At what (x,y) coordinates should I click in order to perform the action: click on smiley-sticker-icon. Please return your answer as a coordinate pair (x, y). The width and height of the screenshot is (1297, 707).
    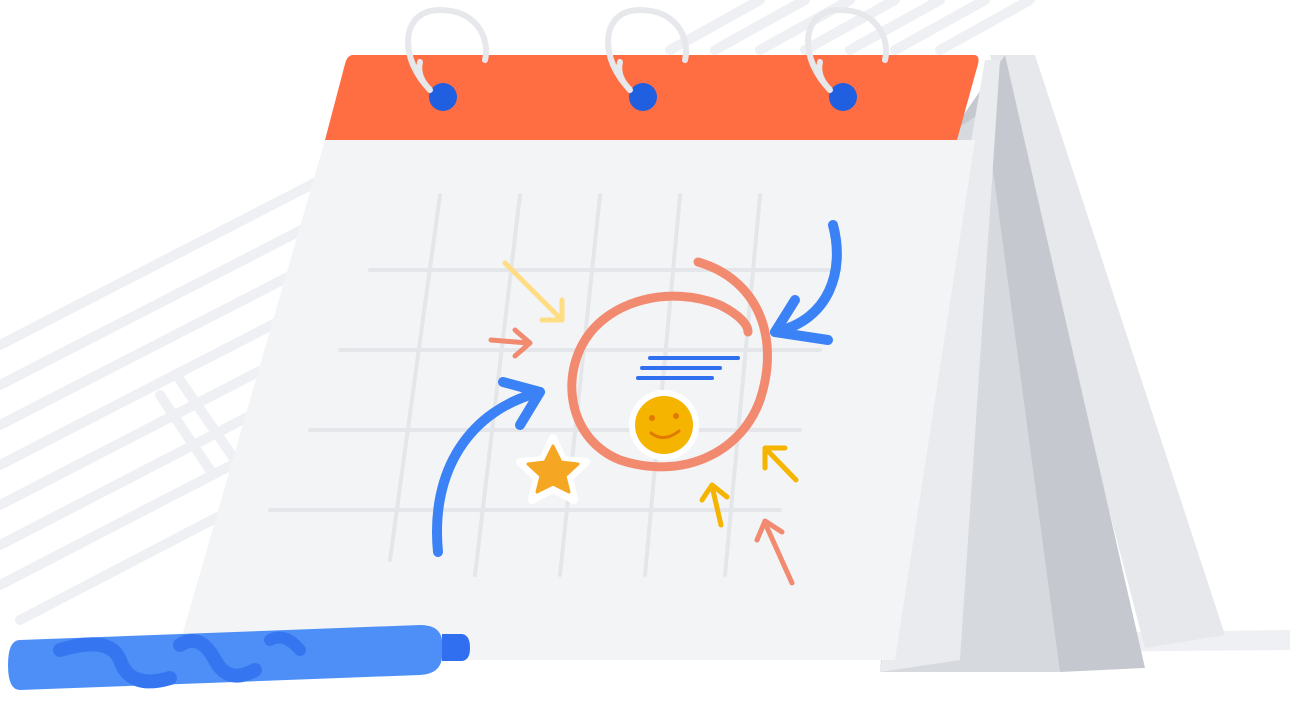
    Looking at the image, I should click on (664, 425).